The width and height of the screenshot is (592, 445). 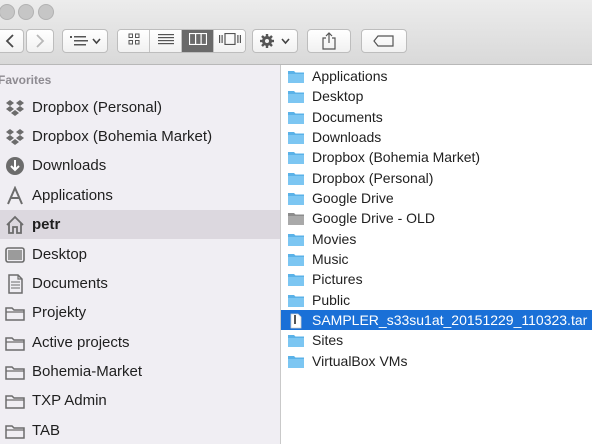 I want to click on folder-gray-icon, so click(x=296, y=218).